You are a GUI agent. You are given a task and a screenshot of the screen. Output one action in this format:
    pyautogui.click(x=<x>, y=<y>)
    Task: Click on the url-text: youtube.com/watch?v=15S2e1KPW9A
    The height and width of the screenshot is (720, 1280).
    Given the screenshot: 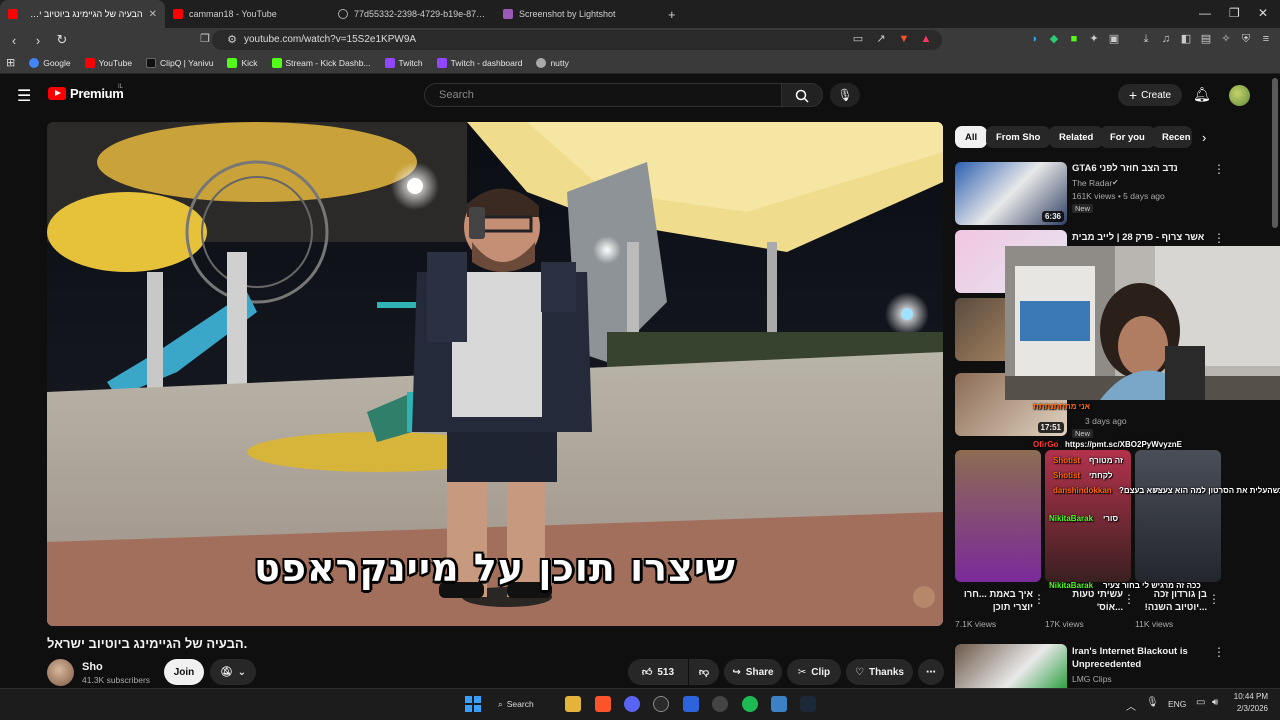 What is the action you would take?
    pyautogui.click(x=330, y=39)
    